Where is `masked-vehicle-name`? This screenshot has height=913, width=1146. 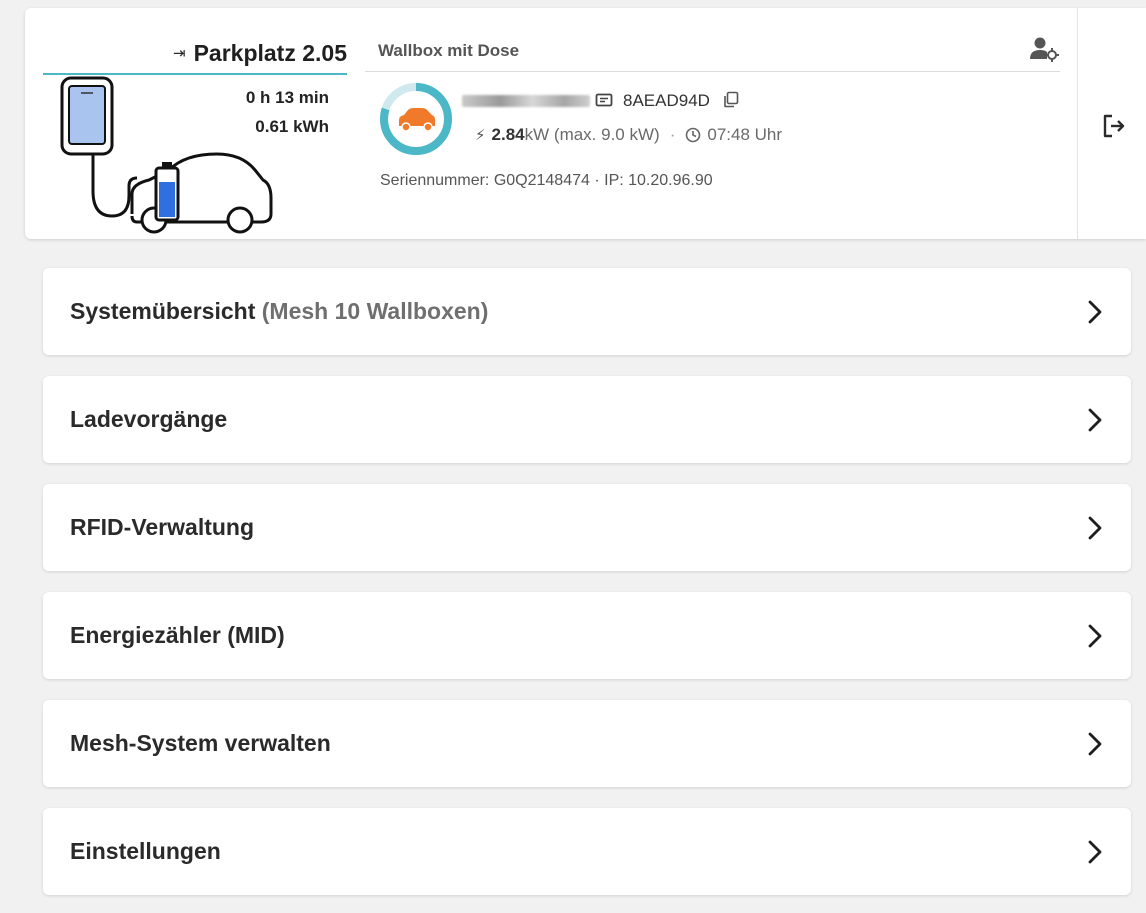
masked-vehicle-name is located at coordinates (526, 101).